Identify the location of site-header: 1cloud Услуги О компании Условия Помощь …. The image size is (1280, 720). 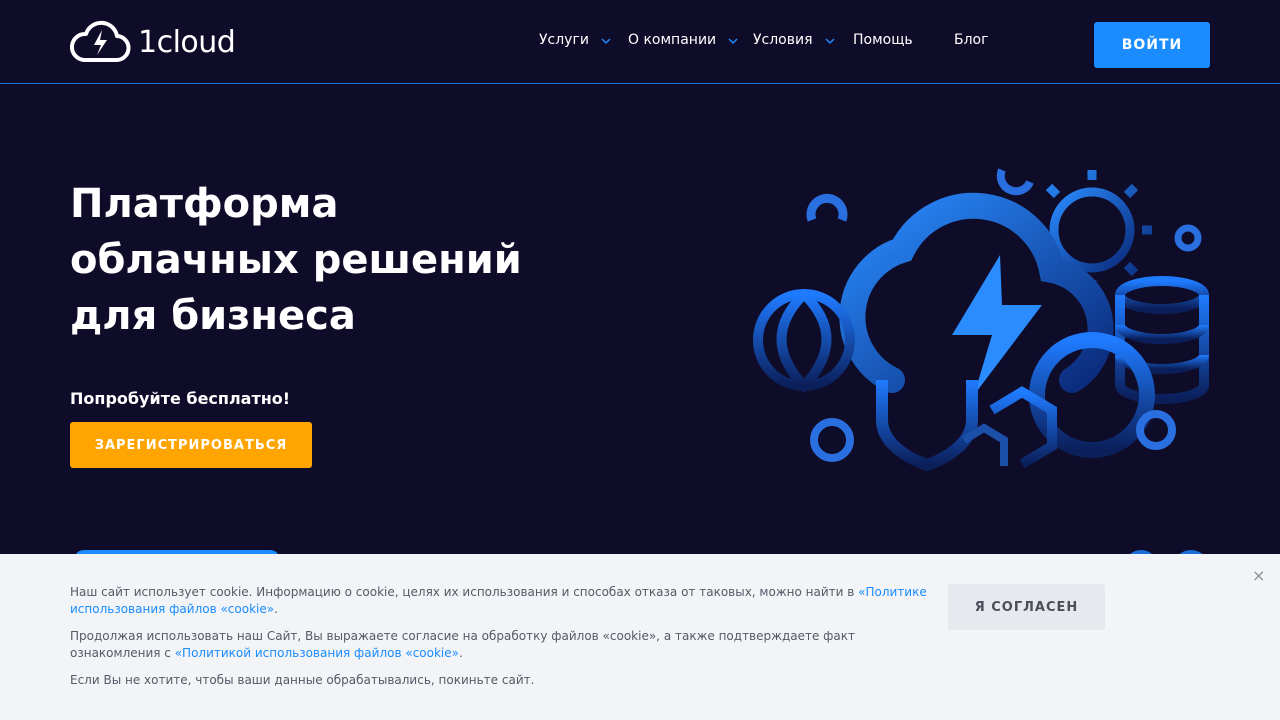
(640, 42).